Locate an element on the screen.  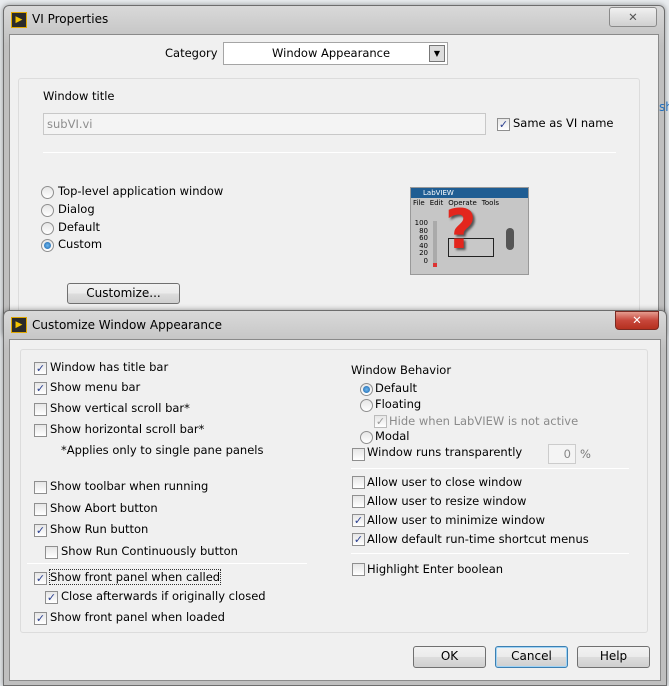
vertical-scroll-checkbox is located at coordinates (40, 409).